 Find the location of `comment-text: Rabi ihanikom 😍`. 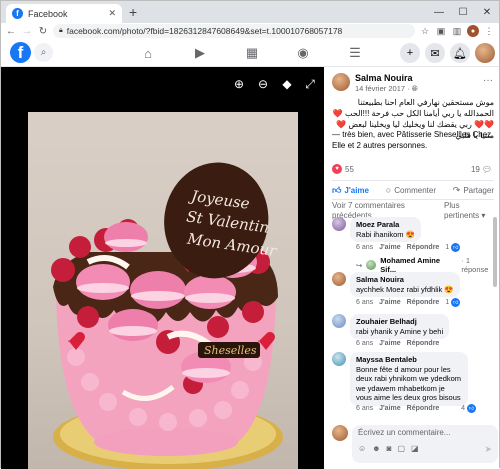

comment-text: Rabi ihanikom 😍 is located at coordinates (385, 234).